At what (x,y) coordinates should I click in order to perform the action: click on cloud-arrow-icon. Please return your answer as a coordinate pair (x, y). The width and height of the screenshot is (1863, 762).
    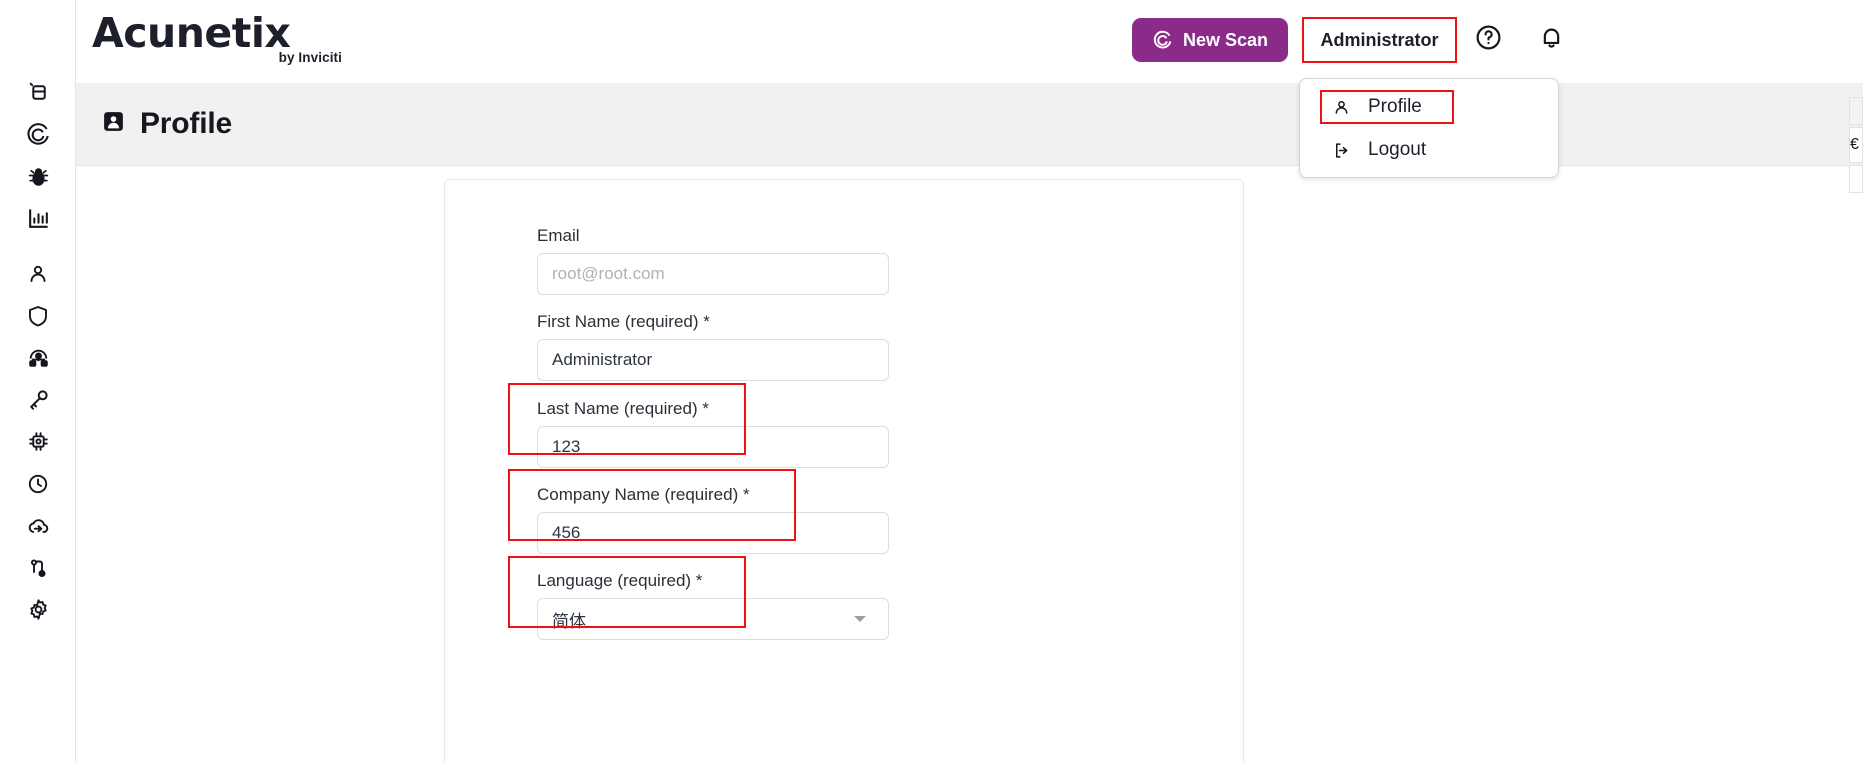
    Looking at the image, I should click on (38, 528).